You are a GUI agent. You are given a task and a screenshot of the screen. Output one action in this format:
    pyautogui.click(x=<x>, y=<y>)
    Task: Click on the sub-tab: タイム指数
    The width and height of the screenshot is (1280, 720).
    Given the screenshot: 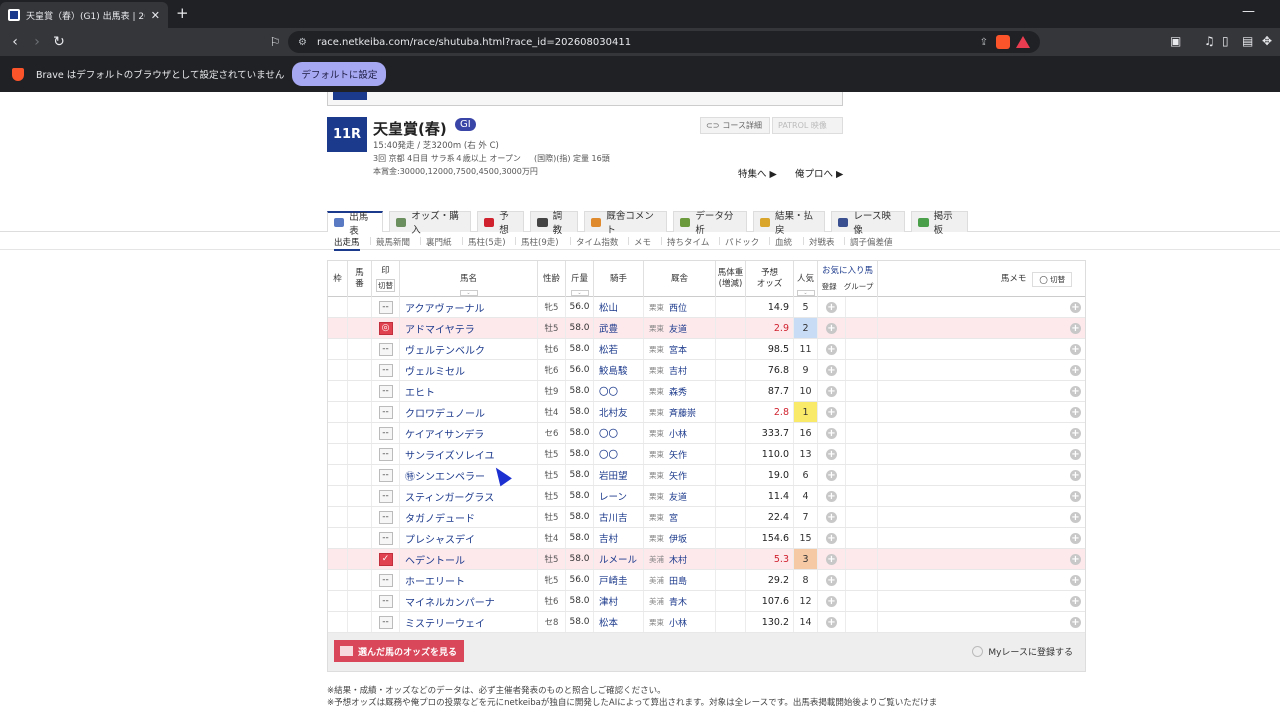 What is the action you would take?
    pyautogui.click(x=597, y=242)
    